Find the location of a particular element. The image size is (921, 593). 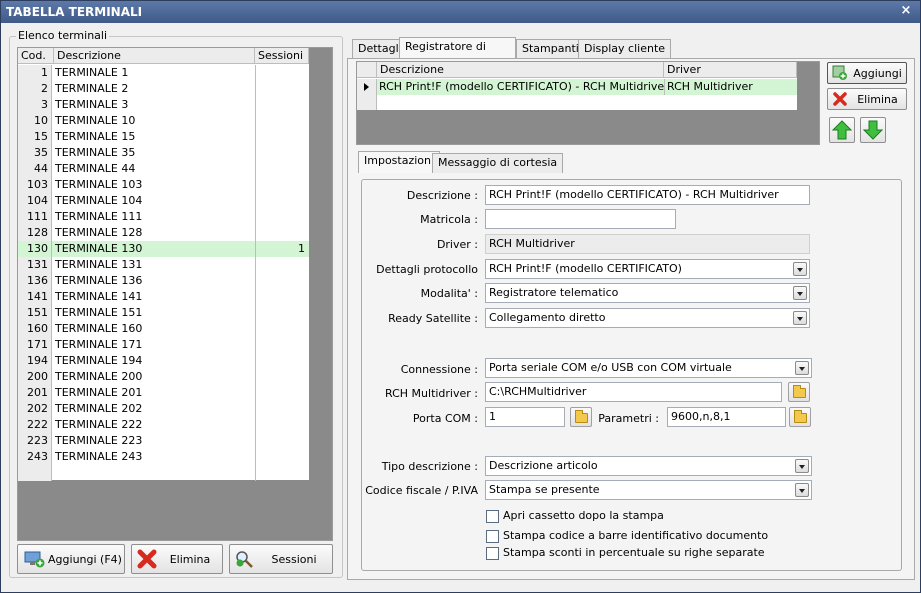

table-row: 201 TERMINALE 201 is located at coordinates (163, 393).